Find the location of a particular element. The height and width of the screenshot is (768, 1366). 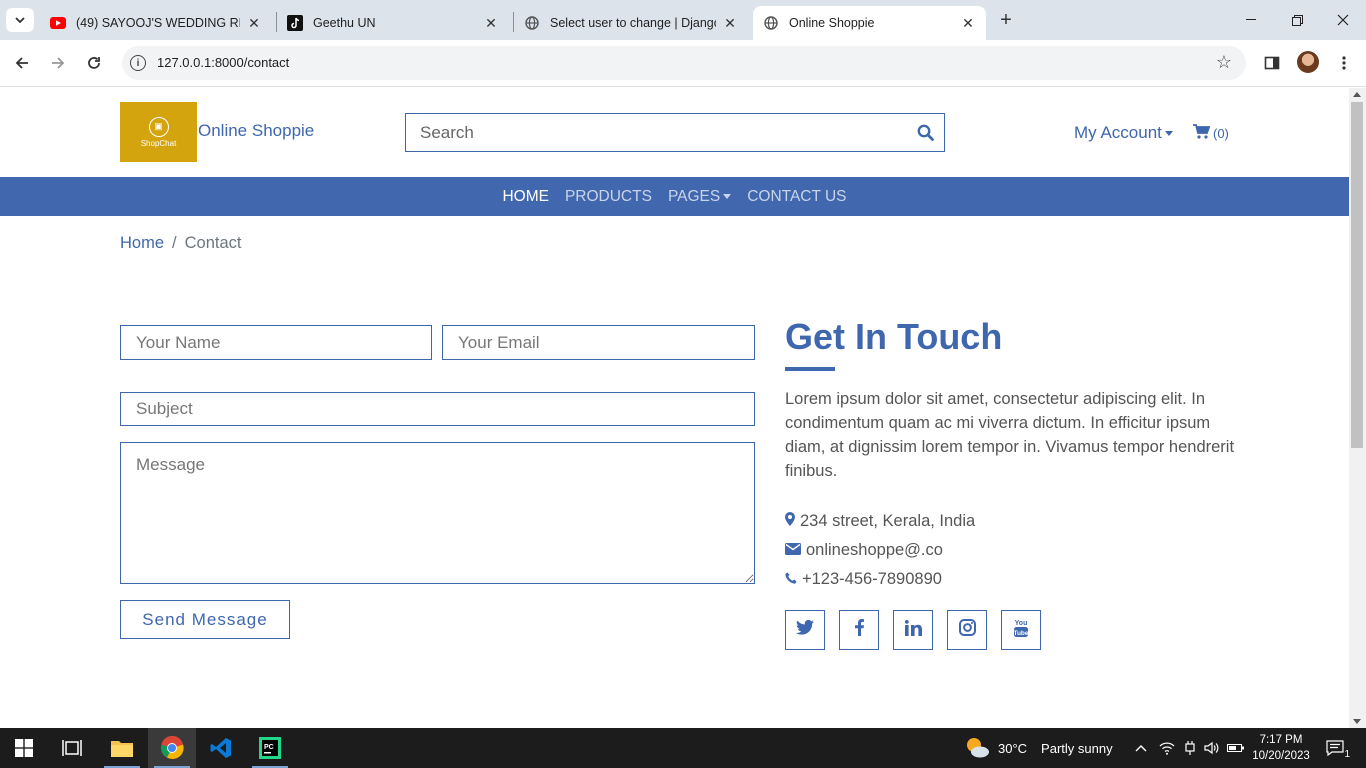

tab-django-admin: Select user to change | Django ✕ is located at coordinates (631, 23).